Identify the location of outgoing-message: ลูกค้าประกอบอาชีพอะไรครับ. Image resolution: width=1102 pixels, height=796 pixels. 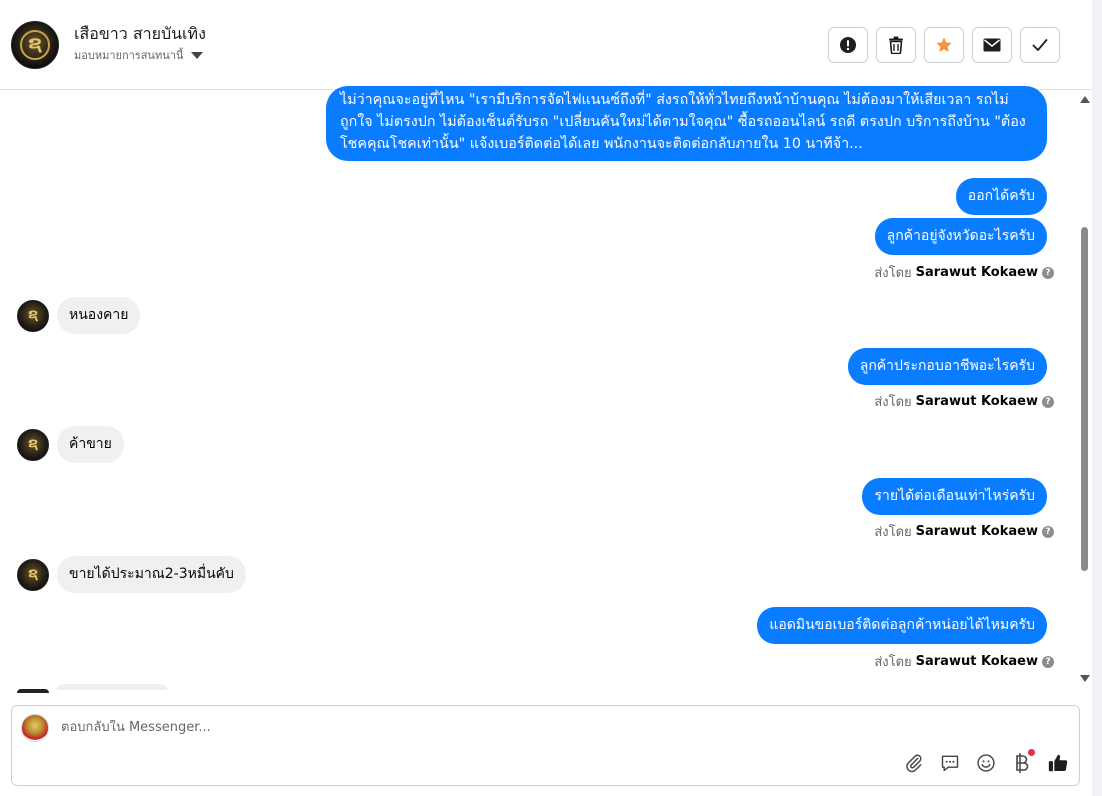
(947, 366).